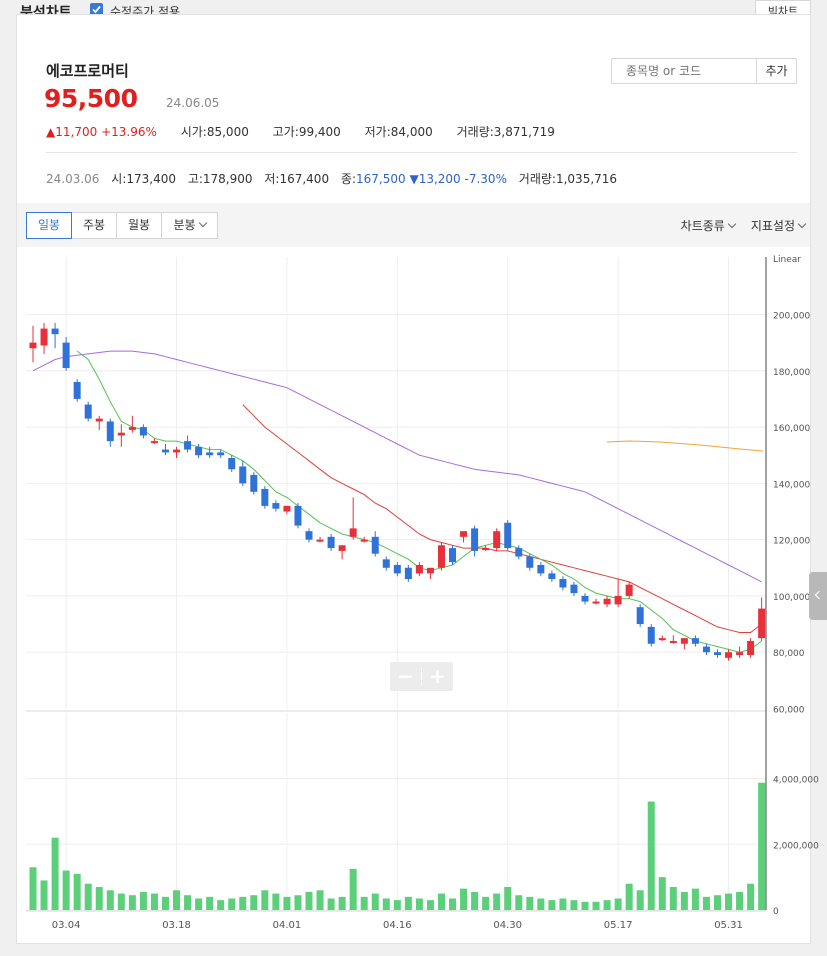 This screenshot has width=827, height=956. What do you see at coordinates (405, 676) in the screenshot?
I see `zoom-out-button: −` at bounding box center [405, 676].